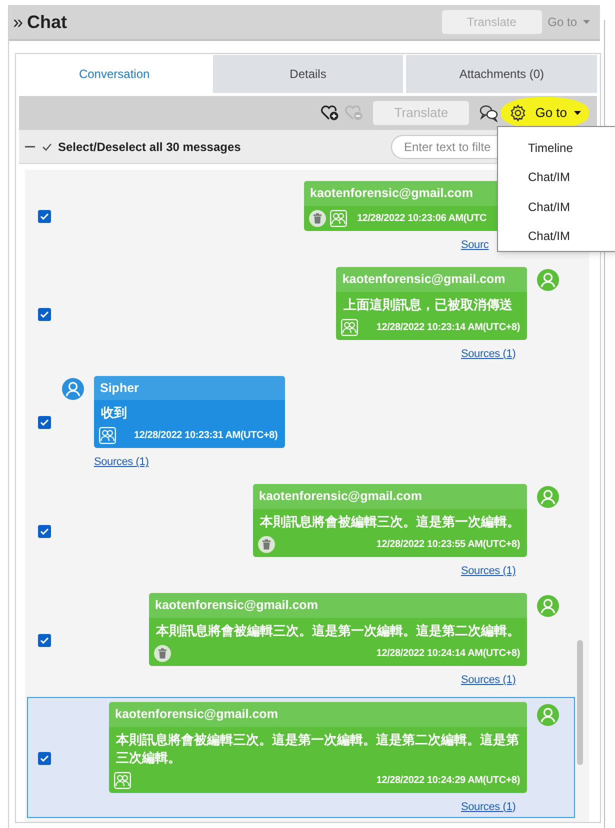 This screenshot has width=615, height=828. Describe the element at coordinates (149, 147) in the screenshot. I see `select-all-link: Select/Deselect all 30 messages` at that location.